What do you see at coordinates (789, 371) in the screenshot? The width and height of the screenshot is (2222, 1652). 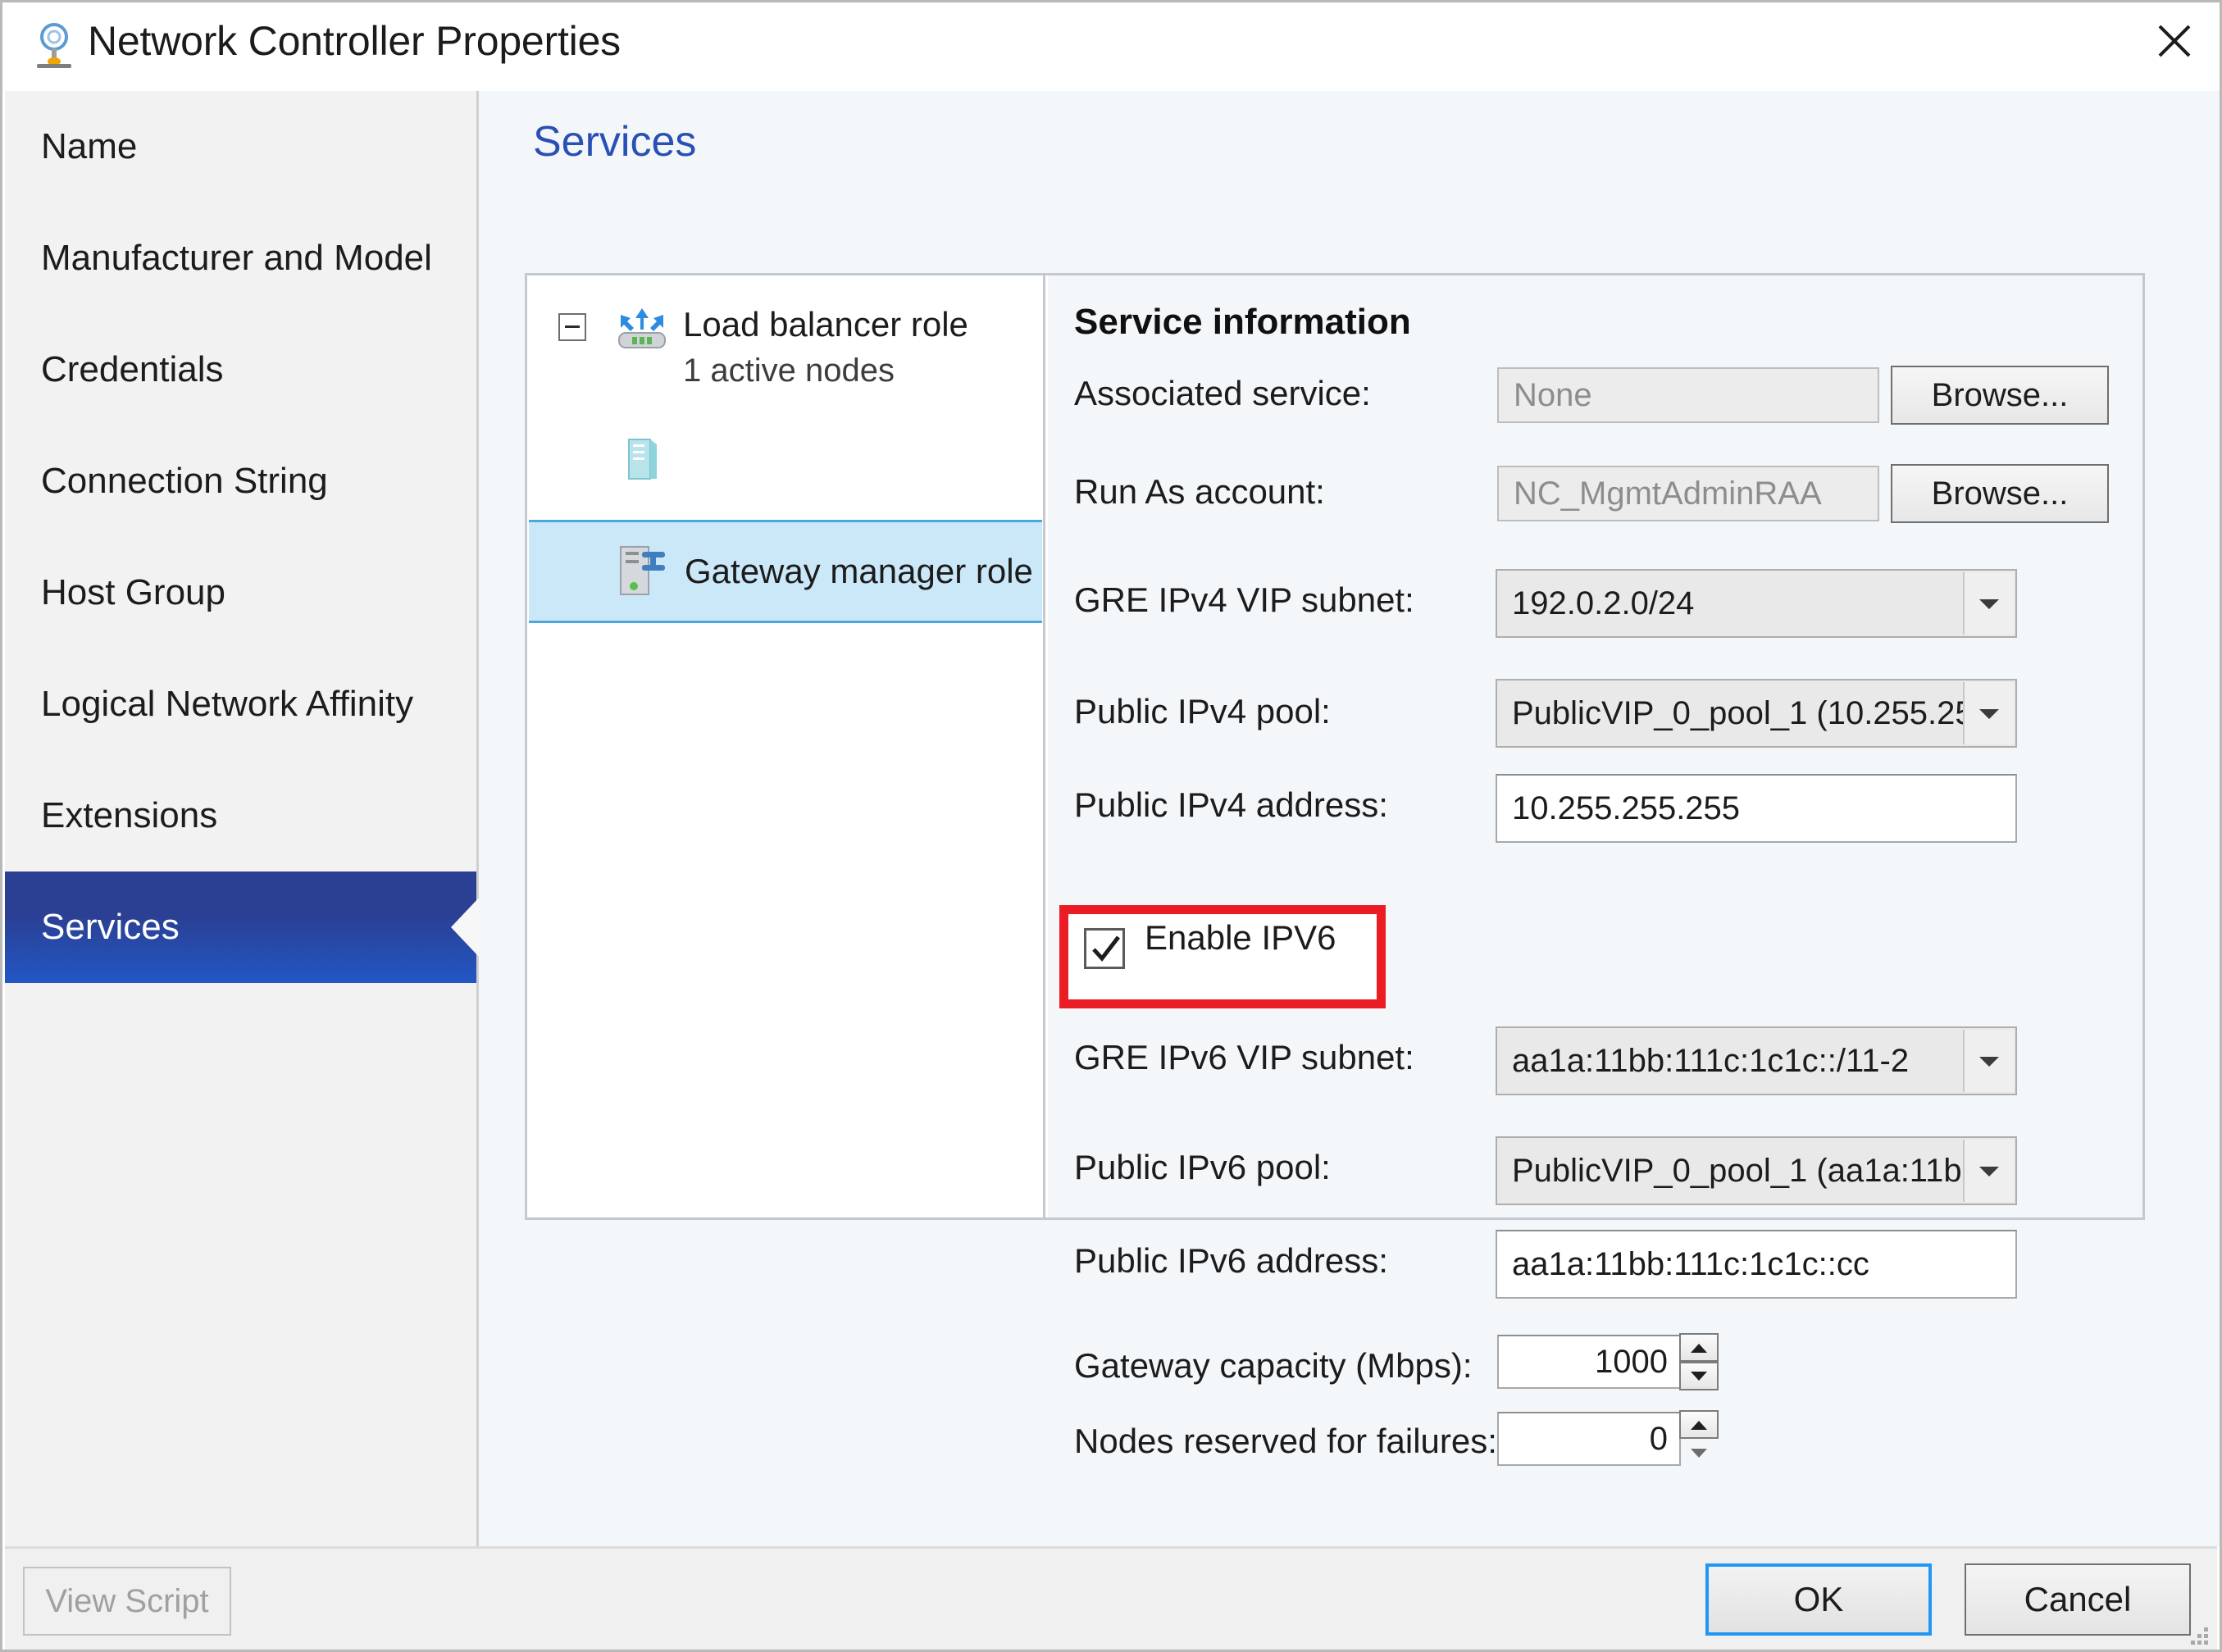 I see `tree-item-load-balancer-sublabel: 1 active nodes` at bounding box center [789, 371].